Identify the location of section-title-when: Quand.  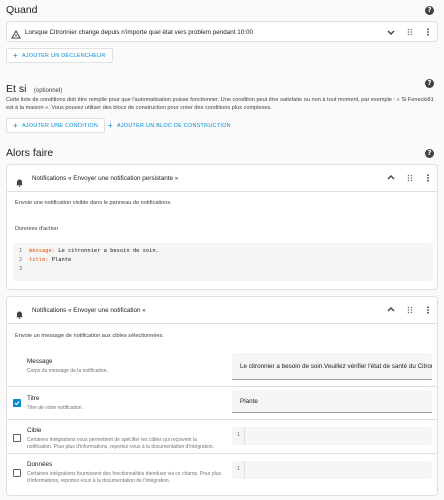
(22, 10).